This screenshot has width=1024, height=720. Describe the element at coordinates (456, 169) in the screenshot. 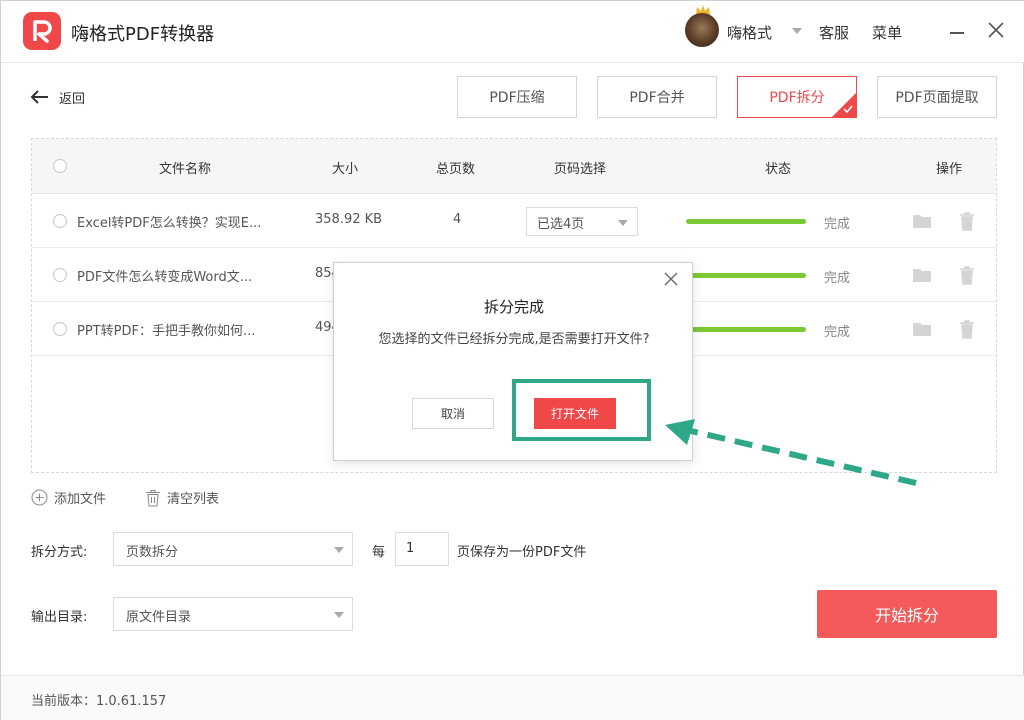

I see `header-pages: 总页数` at that location.